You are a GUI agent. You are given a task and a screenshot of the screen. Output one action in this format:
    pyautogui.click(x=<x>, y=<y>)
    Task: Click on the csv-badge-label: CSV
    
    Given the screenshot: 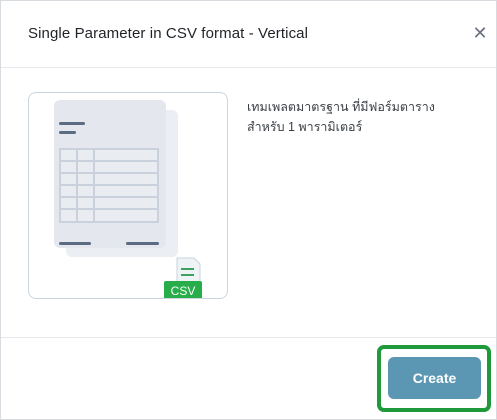 What is the action you would take?
    pyautogui.click(x=183, y=291)
    